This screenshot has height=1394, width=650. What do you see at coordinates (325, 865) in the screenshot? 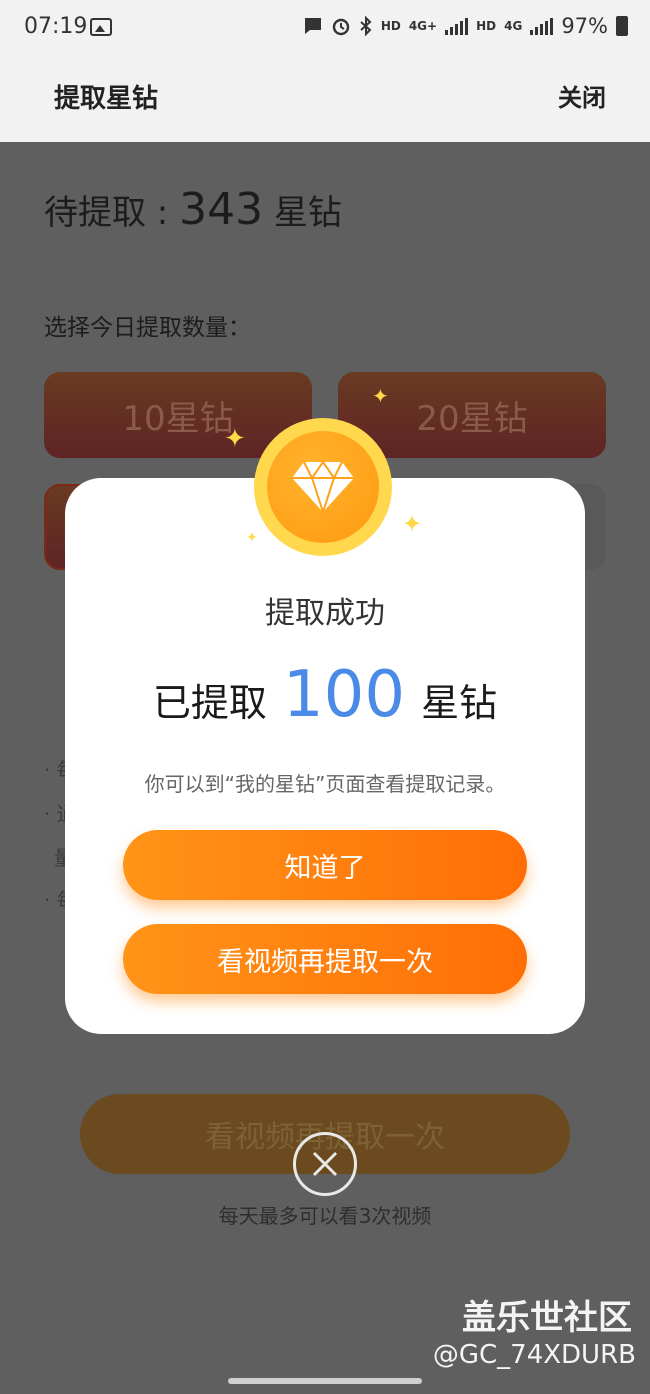
I see `got-it-button: 知道了` at bounding box center [325, 865].